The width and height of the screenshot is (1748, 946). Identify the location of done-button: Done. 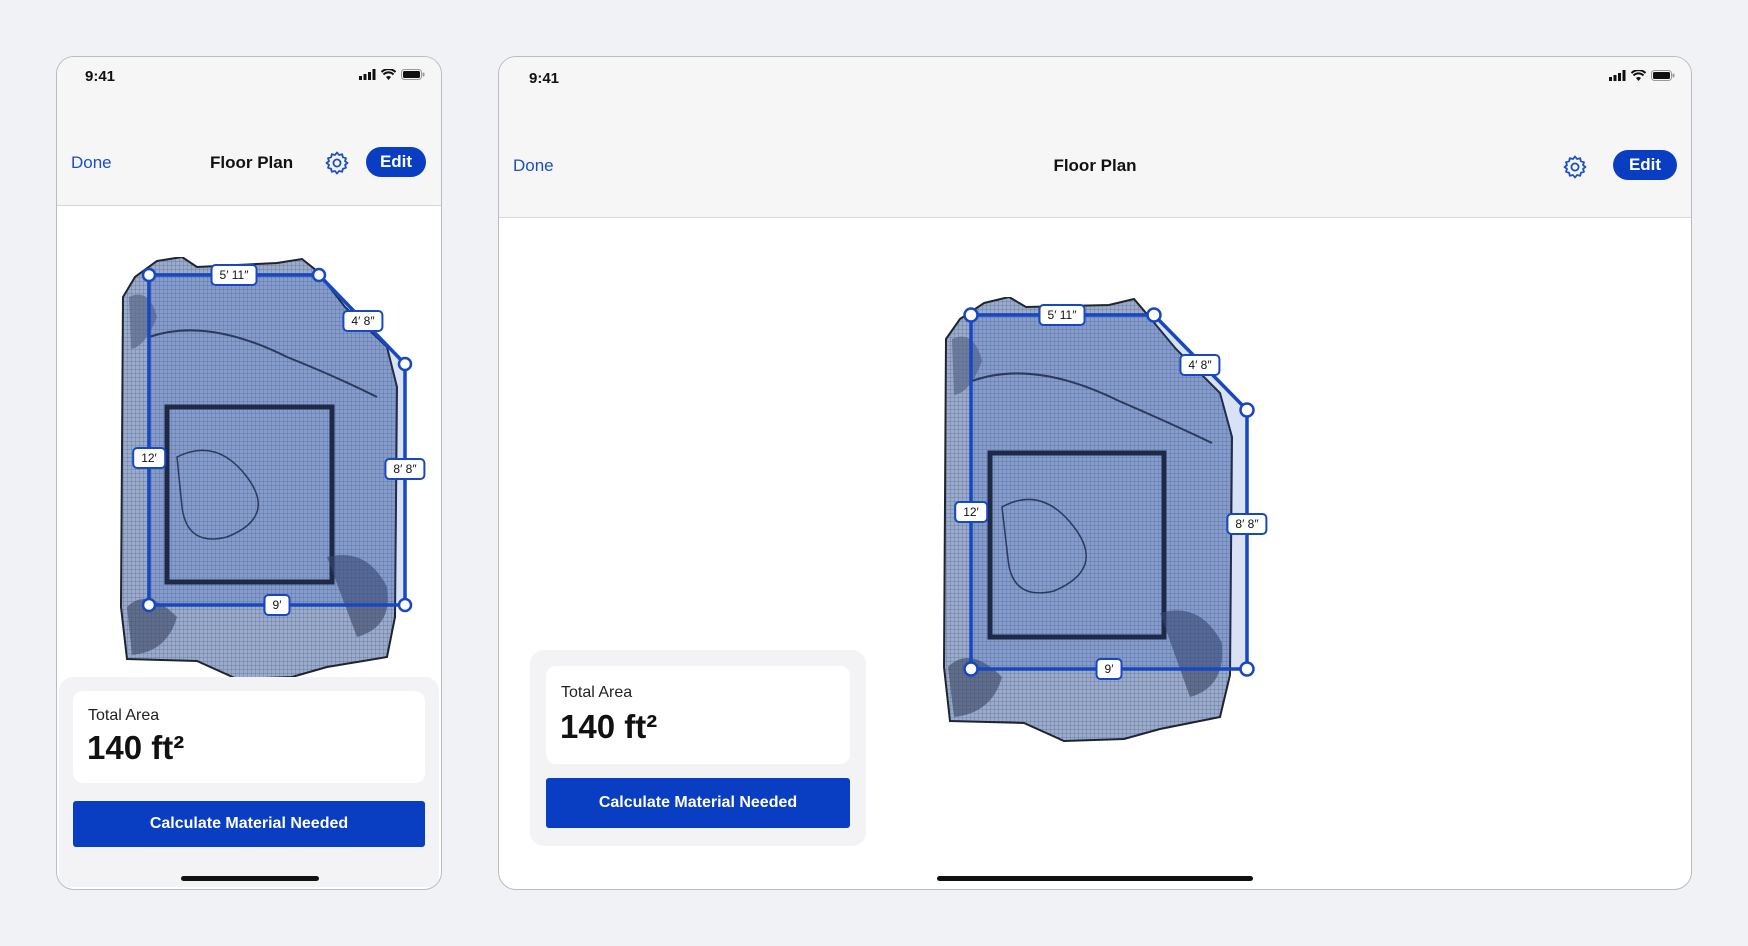
(91, 163).